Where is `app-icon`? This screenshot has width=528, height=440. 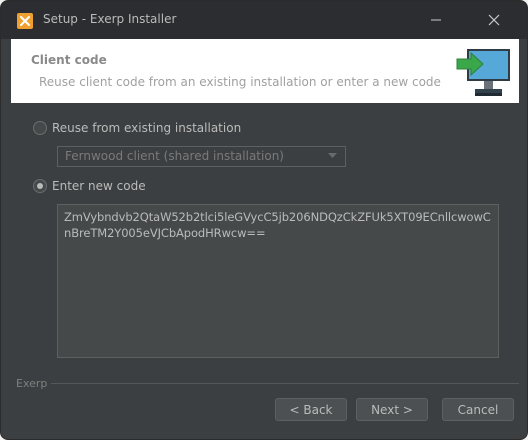
app-icon is located at coordinates (25, 21).